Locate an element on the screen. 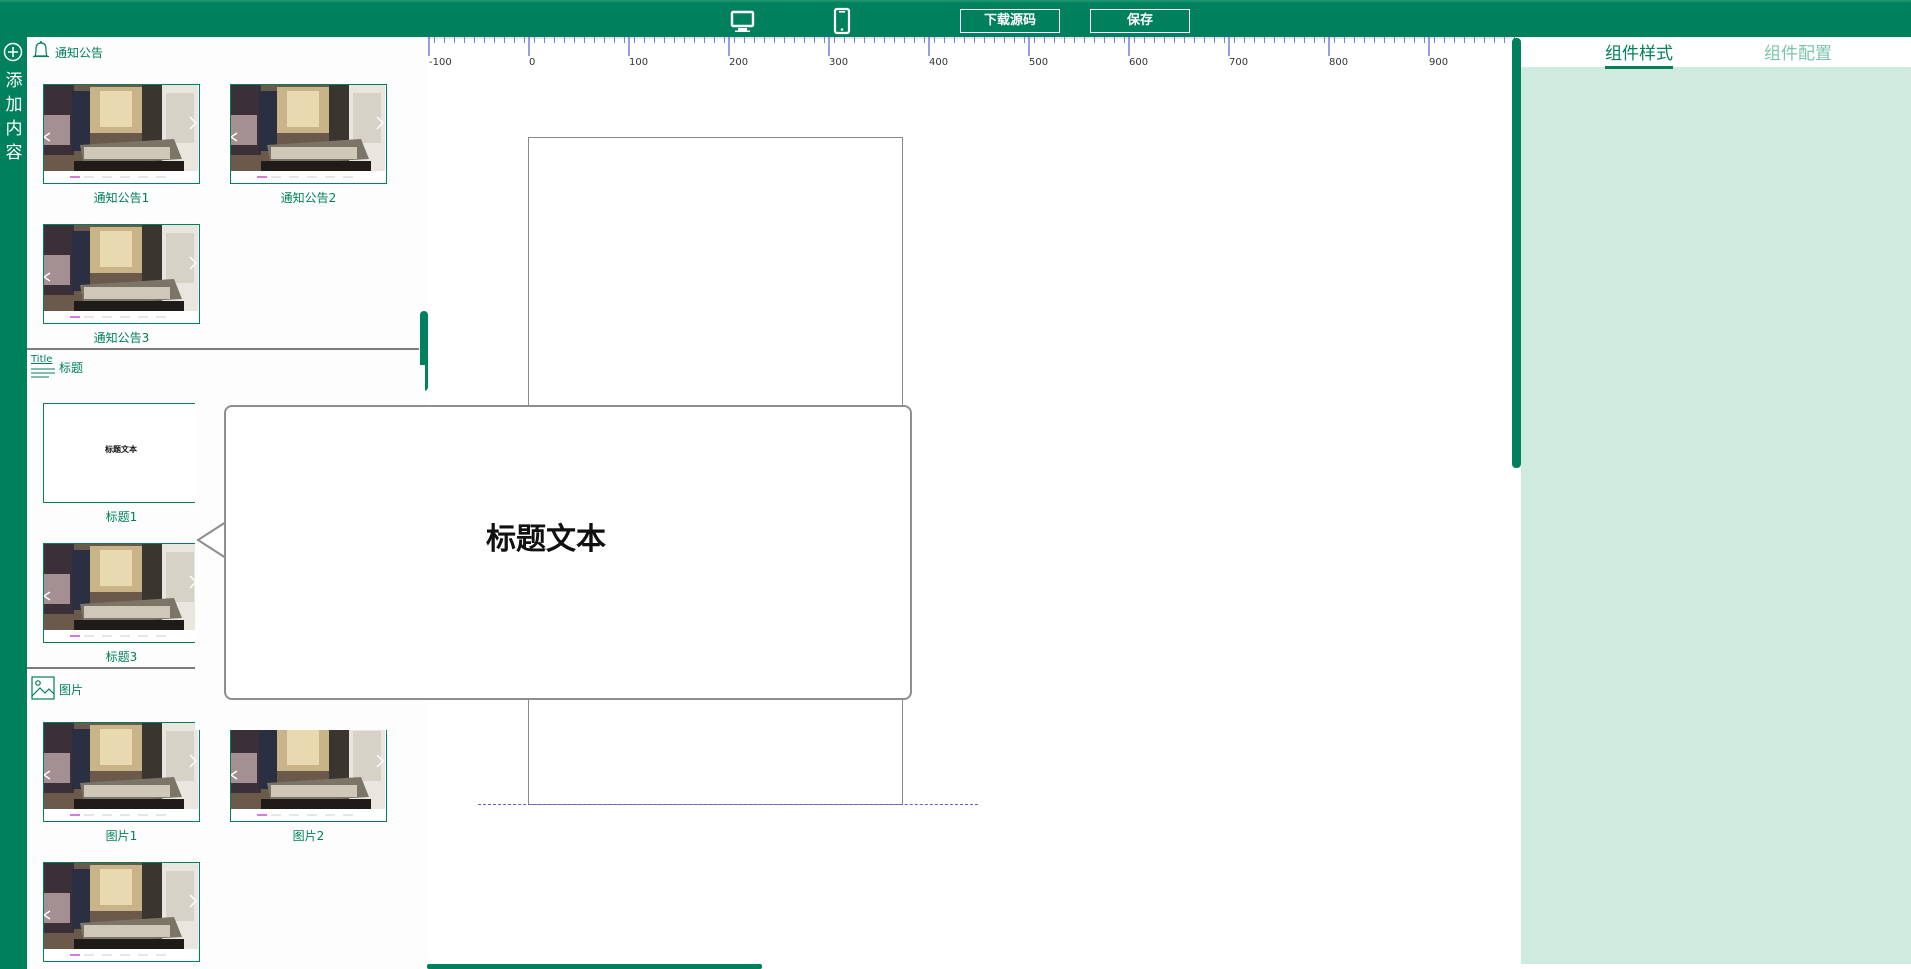 The height and width of the screenshot is (969, 1911). alignment-guide-line is located at coordinates (728, 804).